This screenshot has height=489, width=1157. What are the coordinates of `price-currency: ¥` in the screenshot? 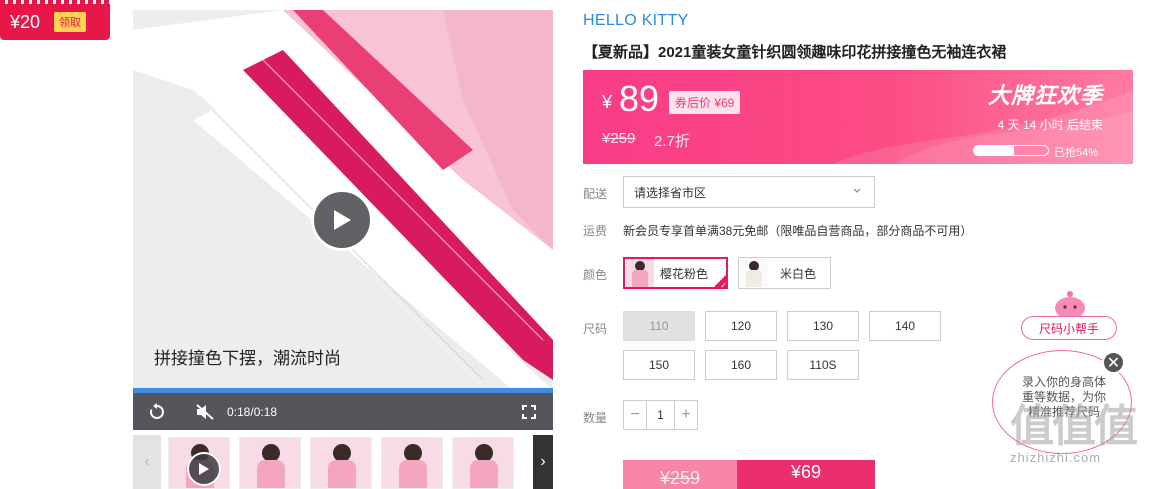 It's located at (607, 102).